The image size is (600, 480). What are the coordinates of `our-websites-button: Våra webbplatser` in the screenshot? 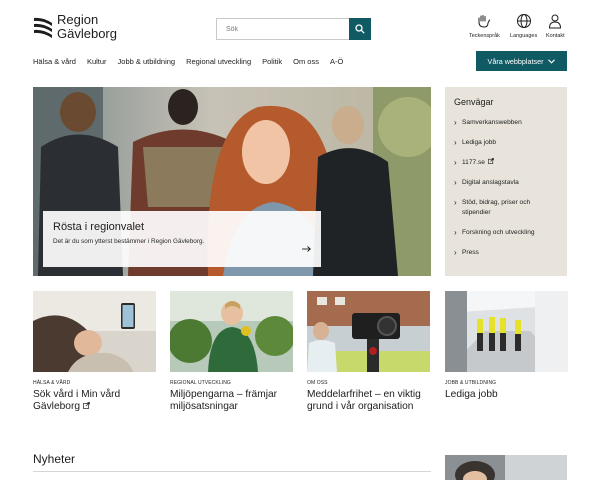 It's located at (521, 61).